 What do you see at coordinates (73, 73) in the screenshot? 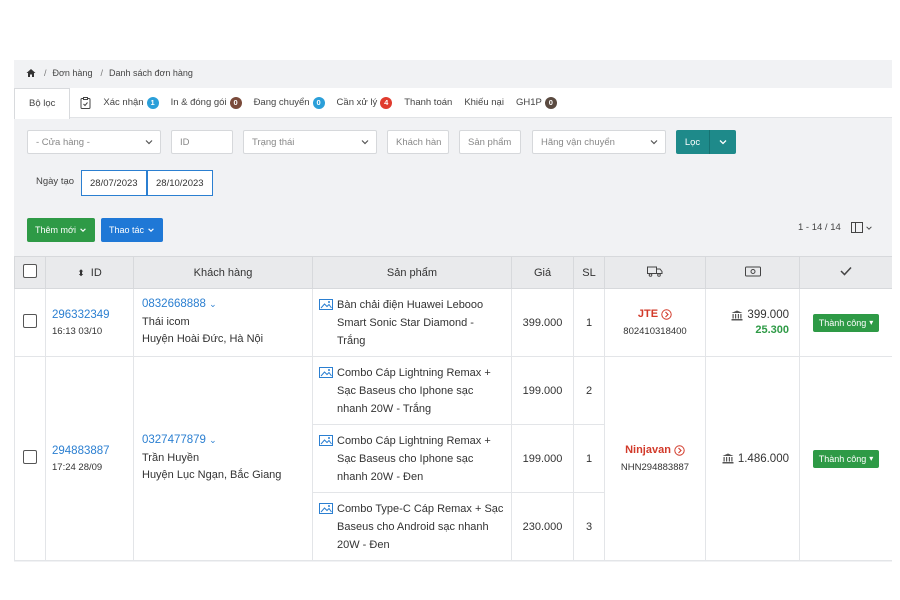
I see `breadcrumb-orders: Đơn hàng` at bounding box center [73, 73].